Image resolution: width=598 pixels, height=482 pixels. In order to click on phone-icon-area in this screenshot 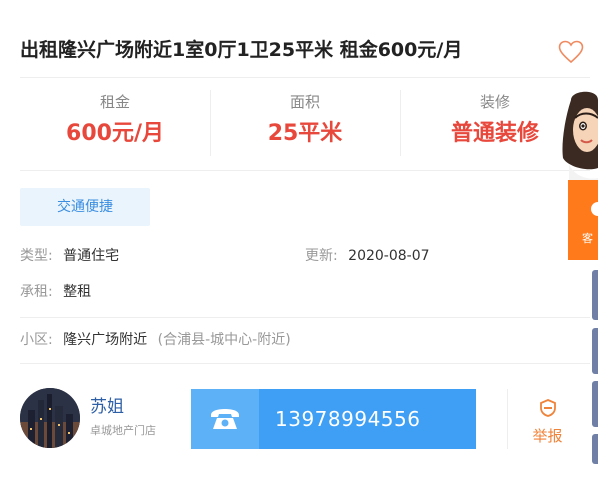, I will do `click(225, 419)`.